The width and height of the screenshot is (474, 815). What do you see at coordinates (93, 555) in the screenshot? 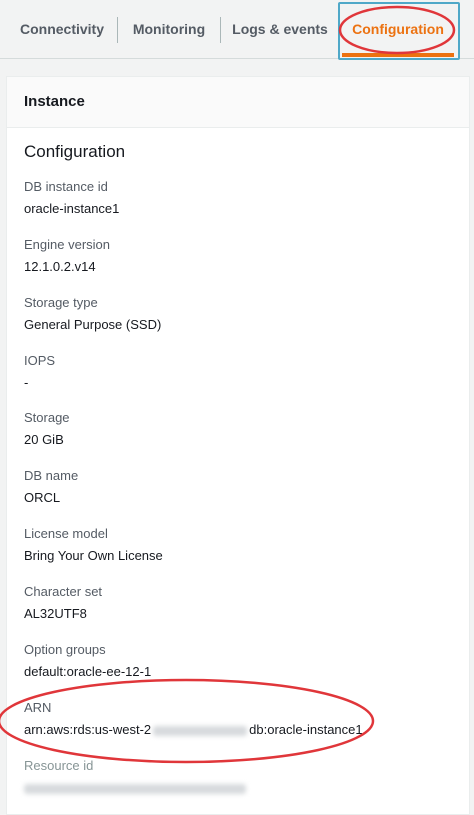
I see `license-model-value: Bring Your Own License` at bounding box center [93, 555].